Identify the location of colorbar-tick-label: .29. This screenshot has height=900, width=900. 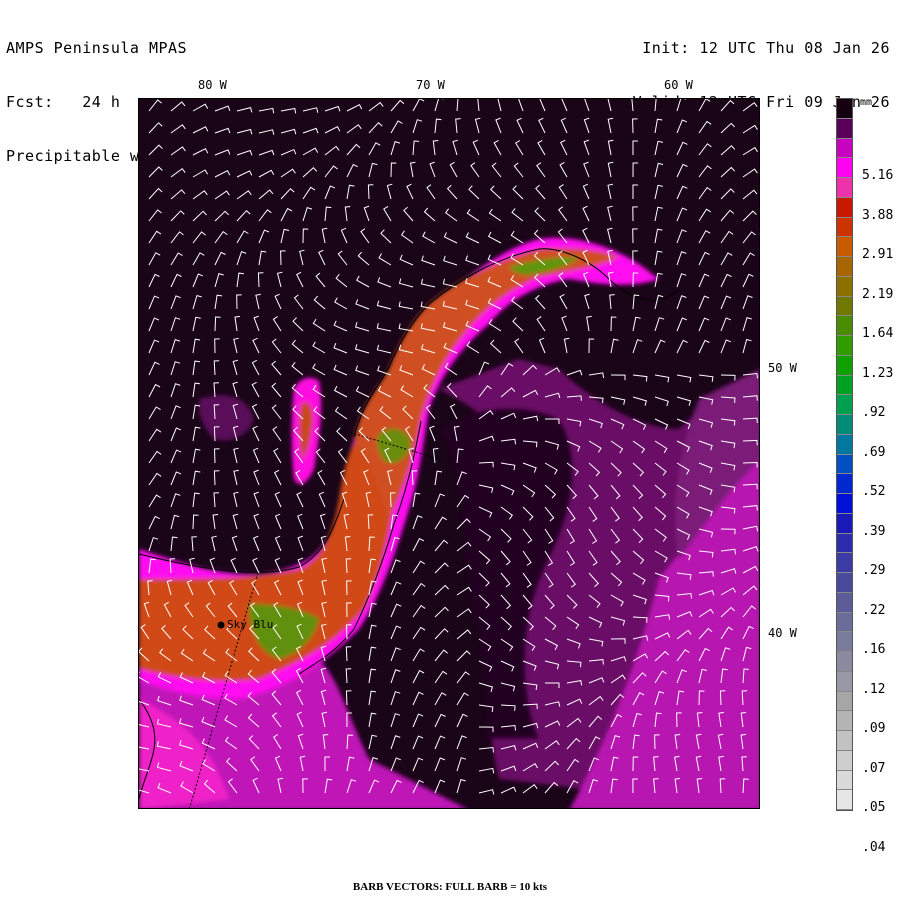
(874, 570).